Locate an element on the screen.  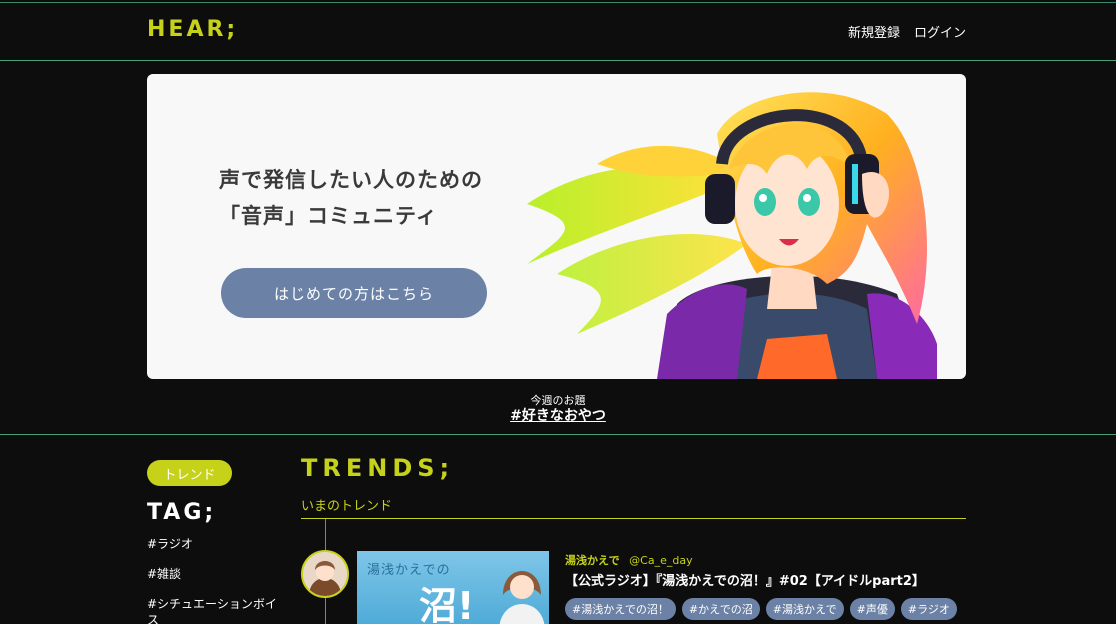
hero-title-line1: 声で発信したい人のための is located at coordinates (351, 180).